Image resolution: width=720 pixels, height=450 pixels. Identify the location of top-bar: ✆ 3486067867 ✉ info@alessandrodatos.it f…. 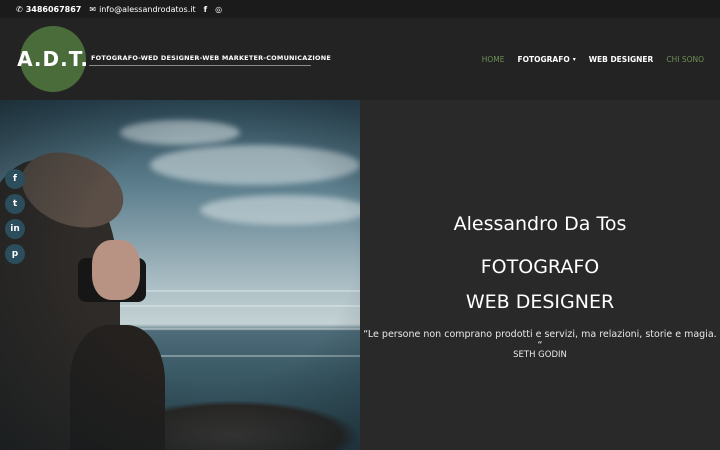
(360, 9).